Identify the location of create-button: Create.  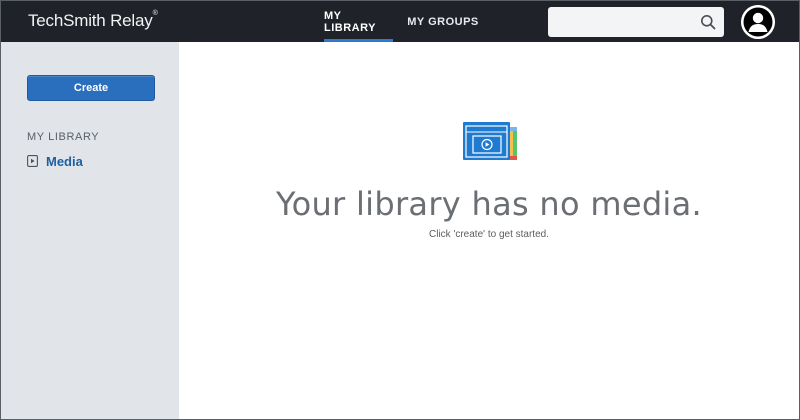
(91, 88).